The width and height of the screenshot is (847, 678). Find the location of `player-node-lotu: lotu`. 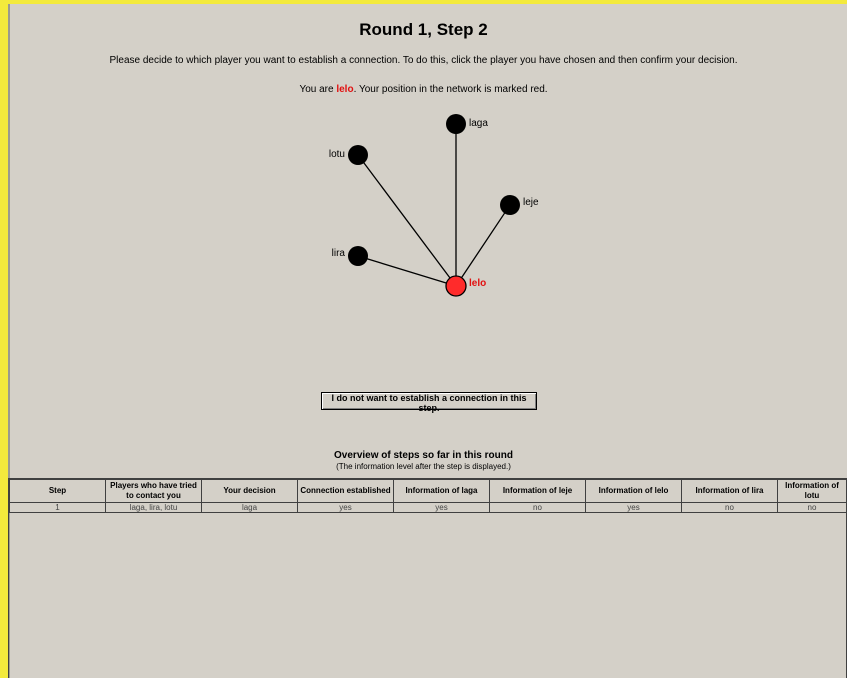

player-node-lotu: lotu is located at coordinates (348, 155).